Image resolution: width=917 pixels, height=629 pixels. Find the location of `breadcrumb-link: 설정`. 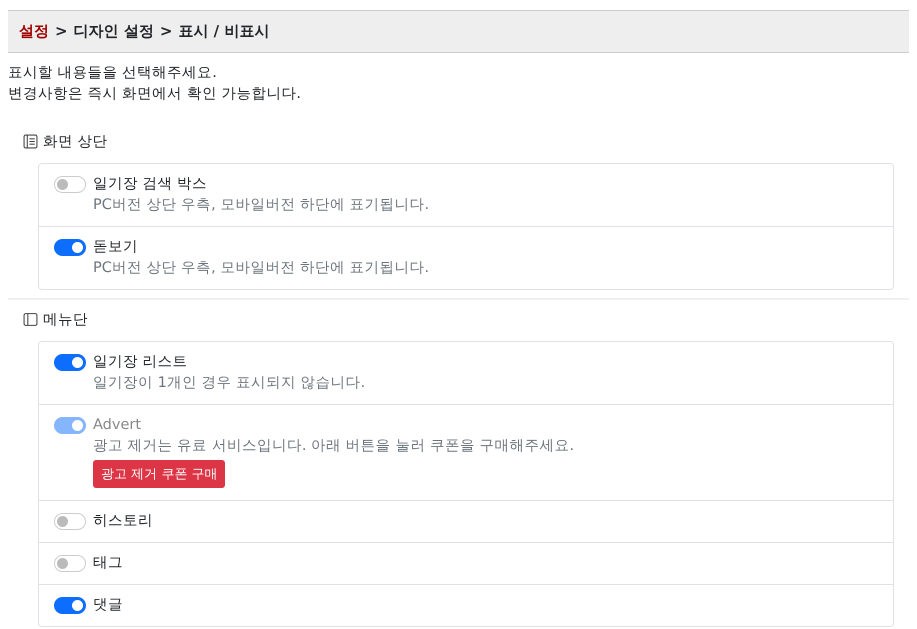

breadcrumb-link: 설정 is located at coordinates (34, 31).